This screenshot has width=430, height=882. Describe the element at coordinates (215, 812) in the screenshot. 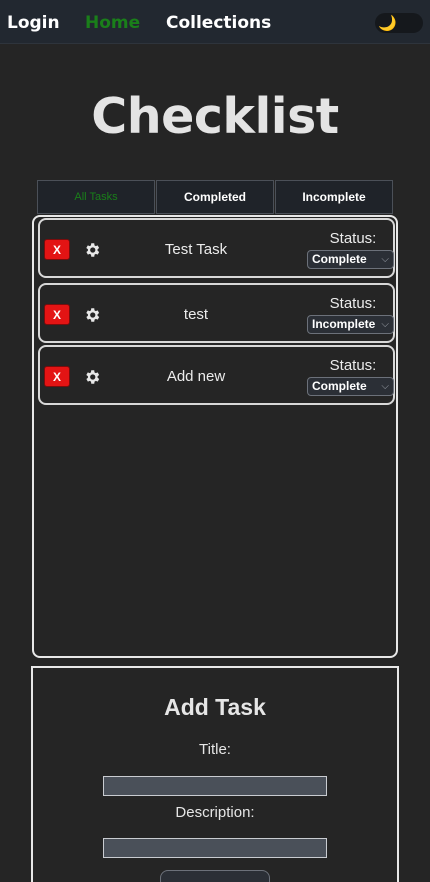

I see `description-label: Description:` at that location.